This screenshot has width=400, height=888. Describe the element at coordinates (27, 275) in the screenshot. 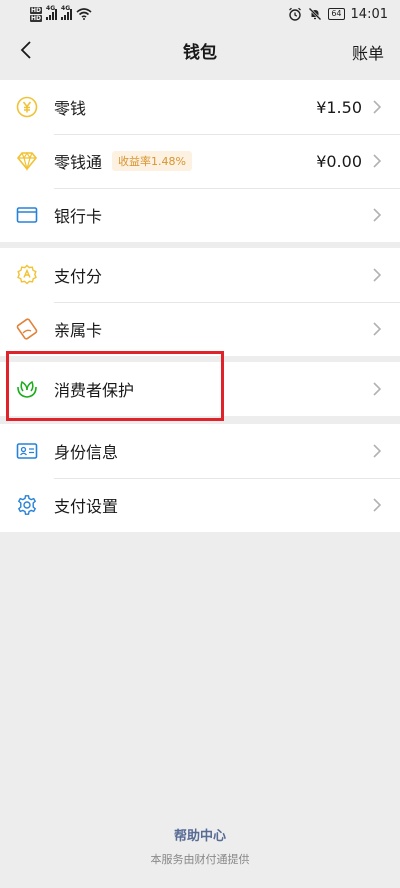

I see `pay-score-icon` at that location.